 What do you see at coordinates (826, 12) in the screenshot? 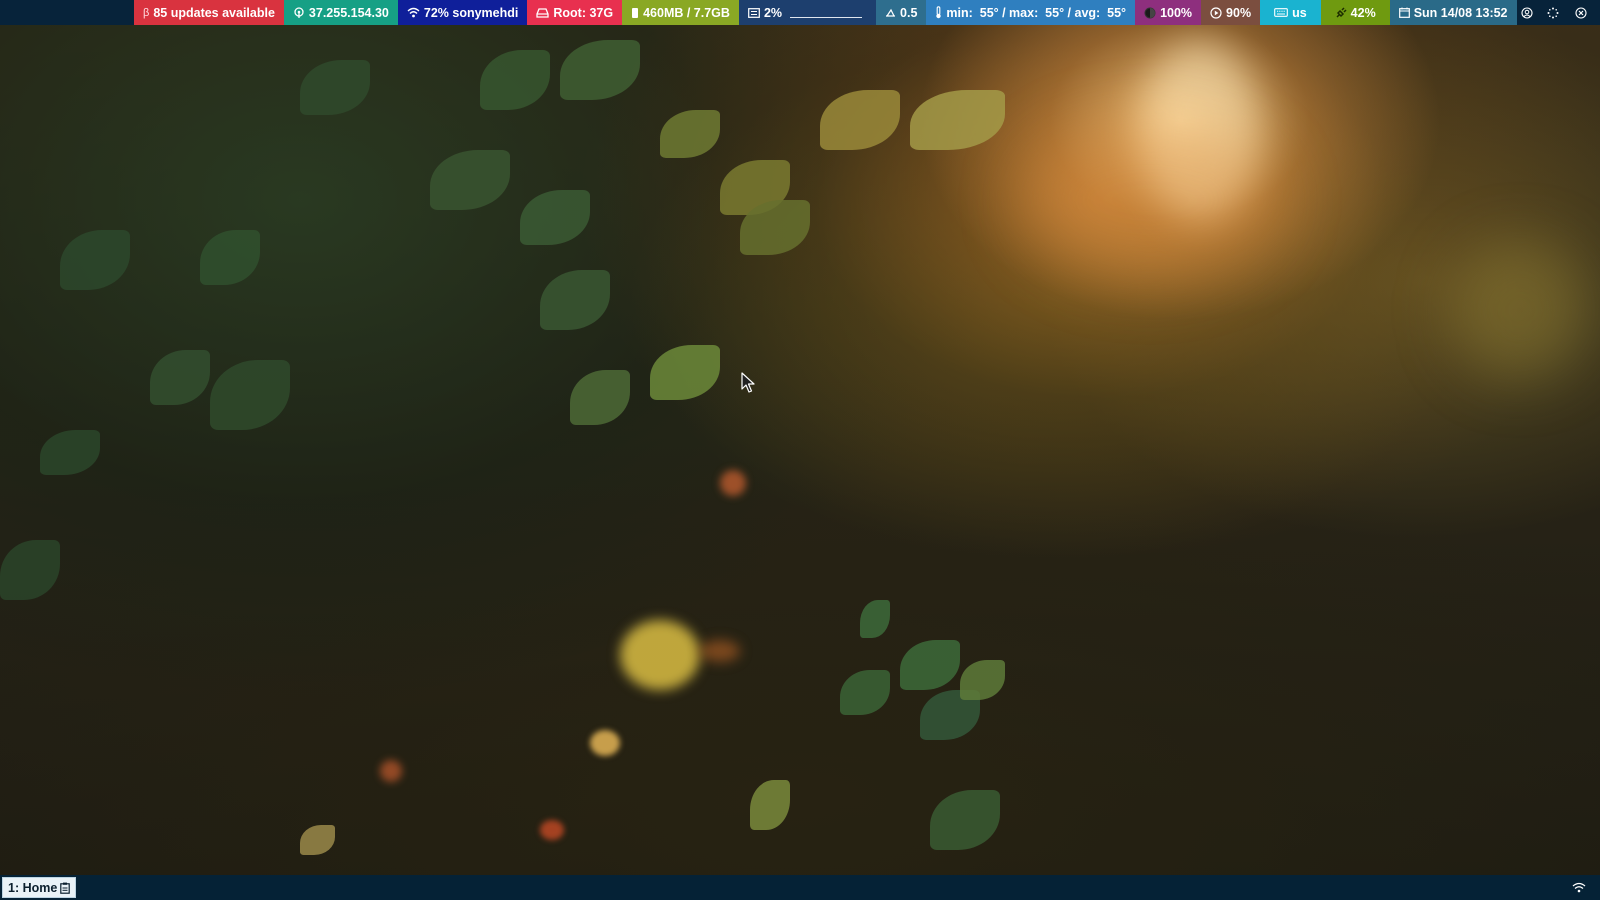
I see `cpu-usage-graph` at bounding box center [826, 12].